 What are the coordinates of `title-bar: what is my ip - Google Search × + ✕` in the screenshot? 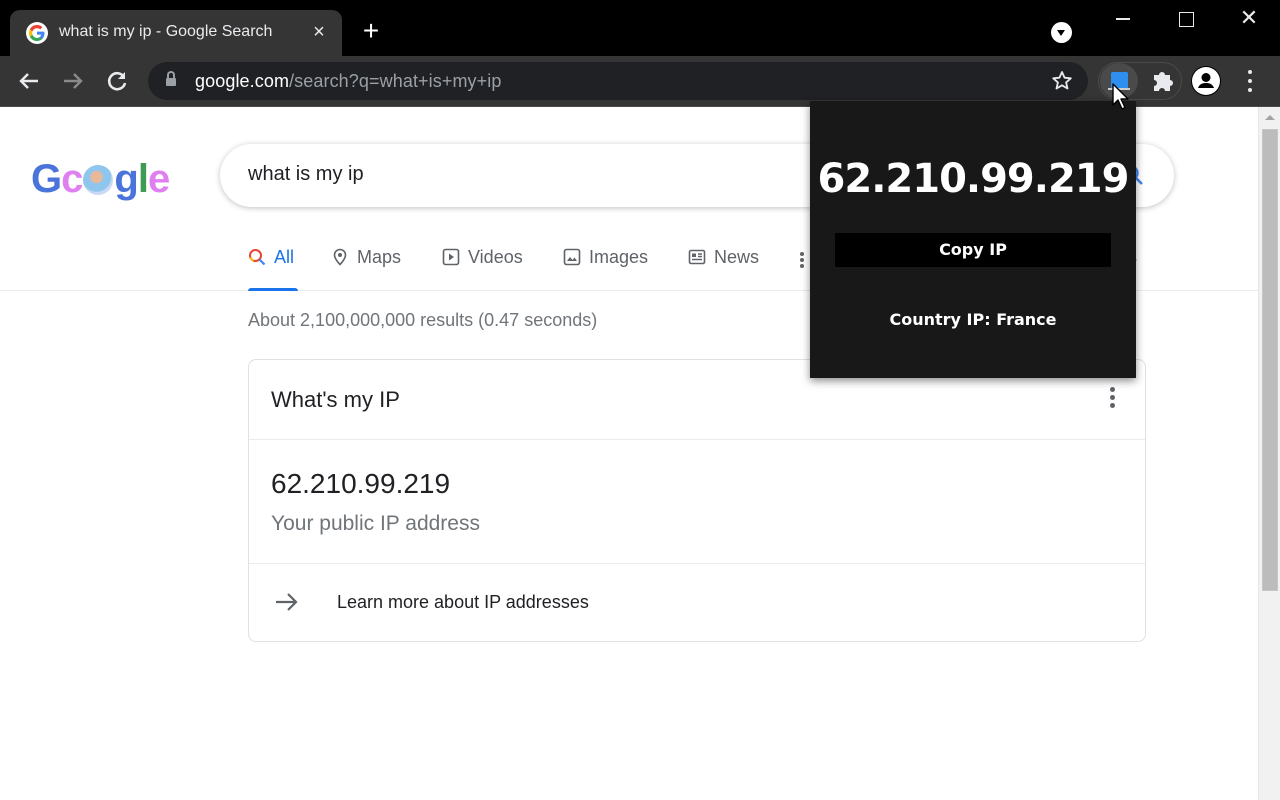 It's located at (640, 28).